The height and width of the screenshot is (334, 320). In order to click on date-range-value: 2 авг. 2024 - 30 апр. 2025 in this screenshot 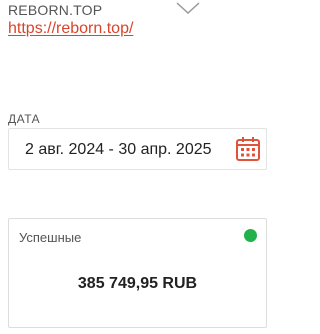, I will do `click(118, 149)`.